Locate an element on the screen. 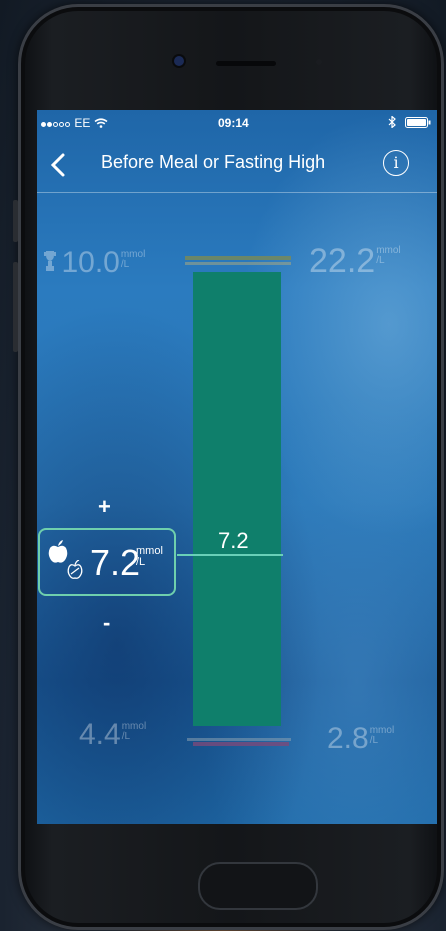 The height and width of the screenshot is (931, 446). scale-bottom-left: 4.4 mmol/L is located at coordinates (112, 735).